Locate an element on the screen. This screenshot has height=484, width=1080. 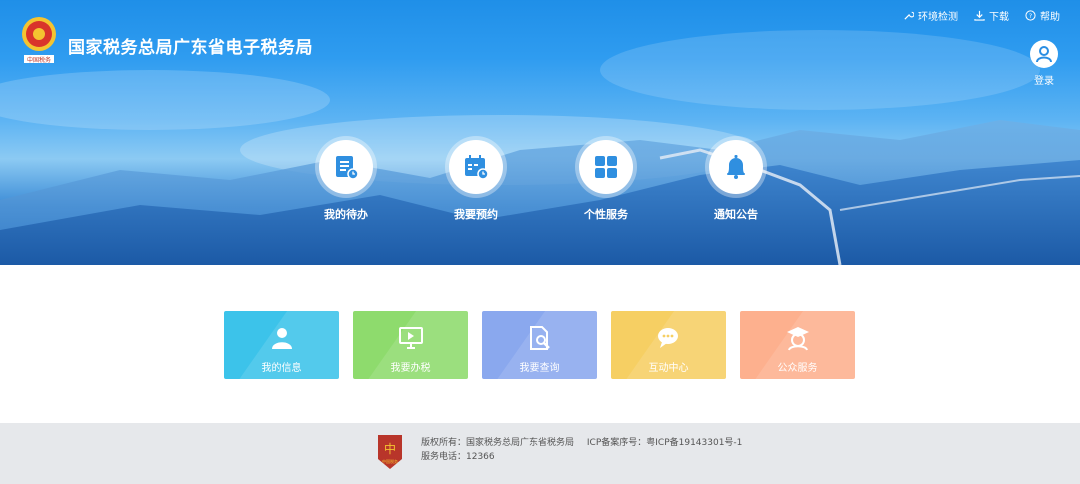
top-link-label: 下载 is located at coordinates (999, 17).